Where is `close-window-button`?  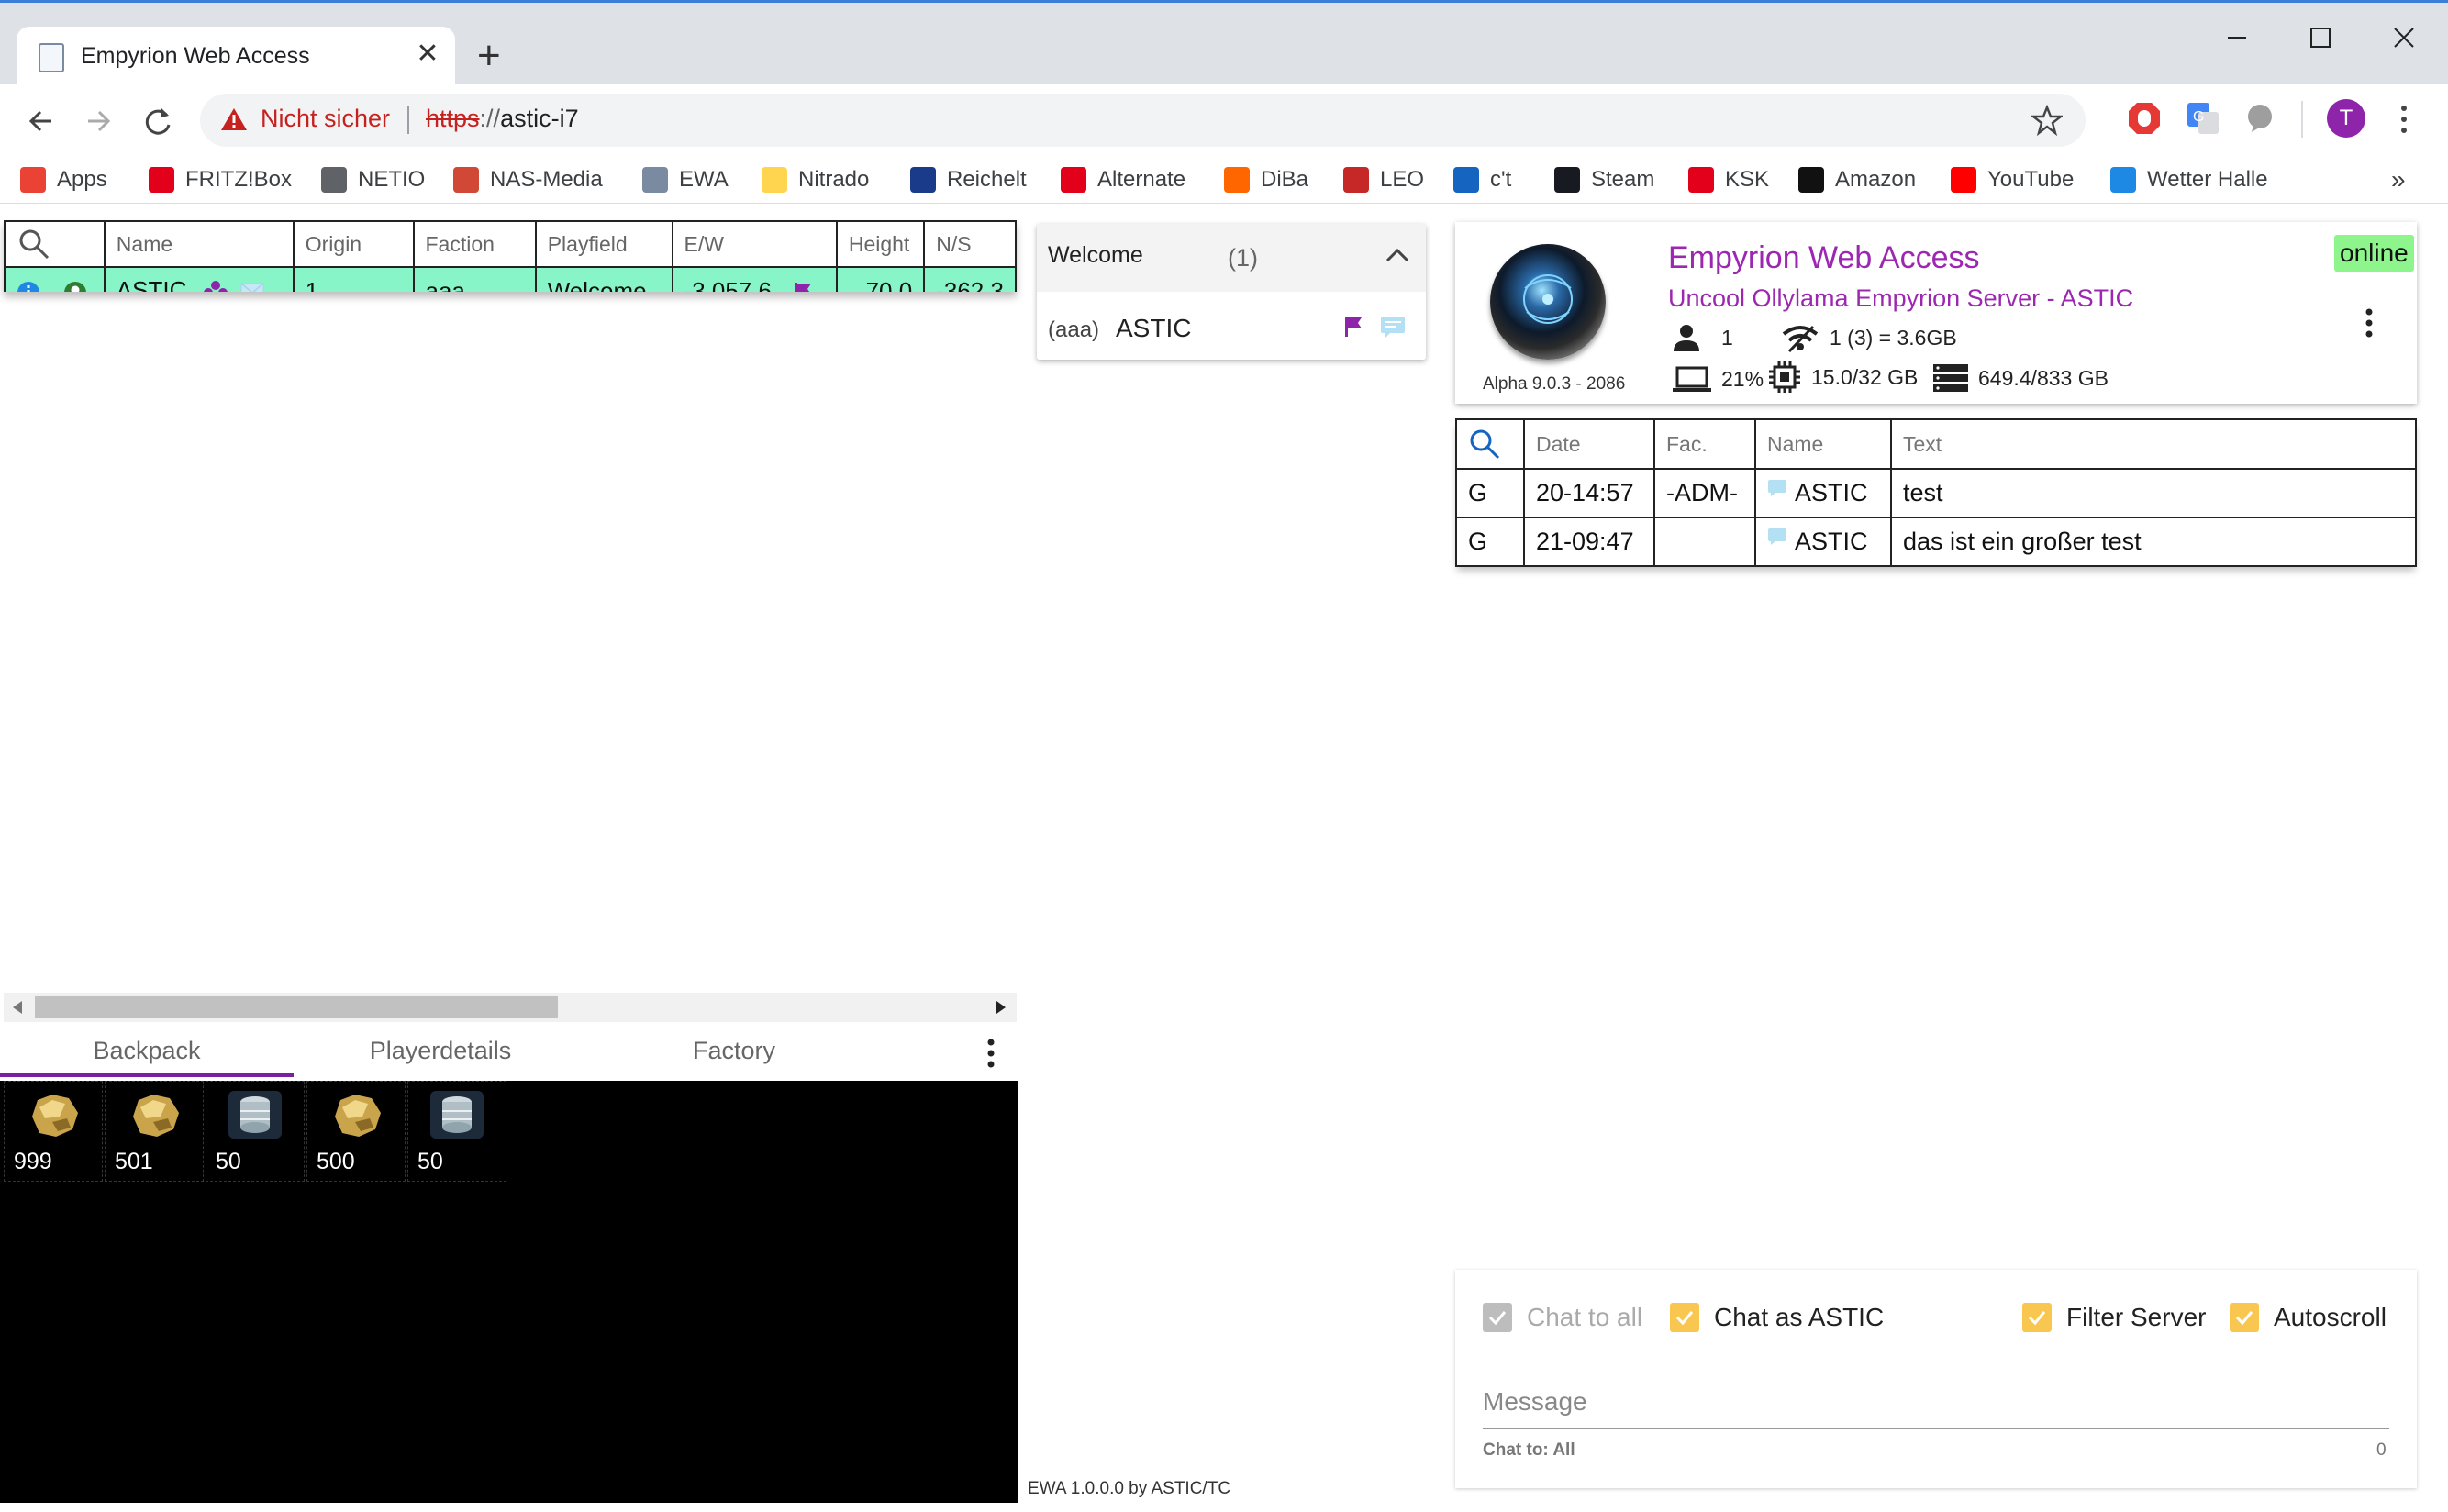
close-window-button is located at coordinates (2403, 37).